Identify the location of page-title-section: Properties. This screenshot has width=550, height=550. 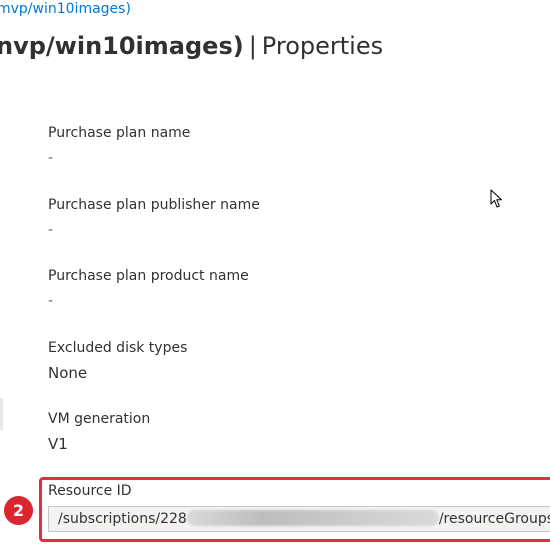
(322, 46).